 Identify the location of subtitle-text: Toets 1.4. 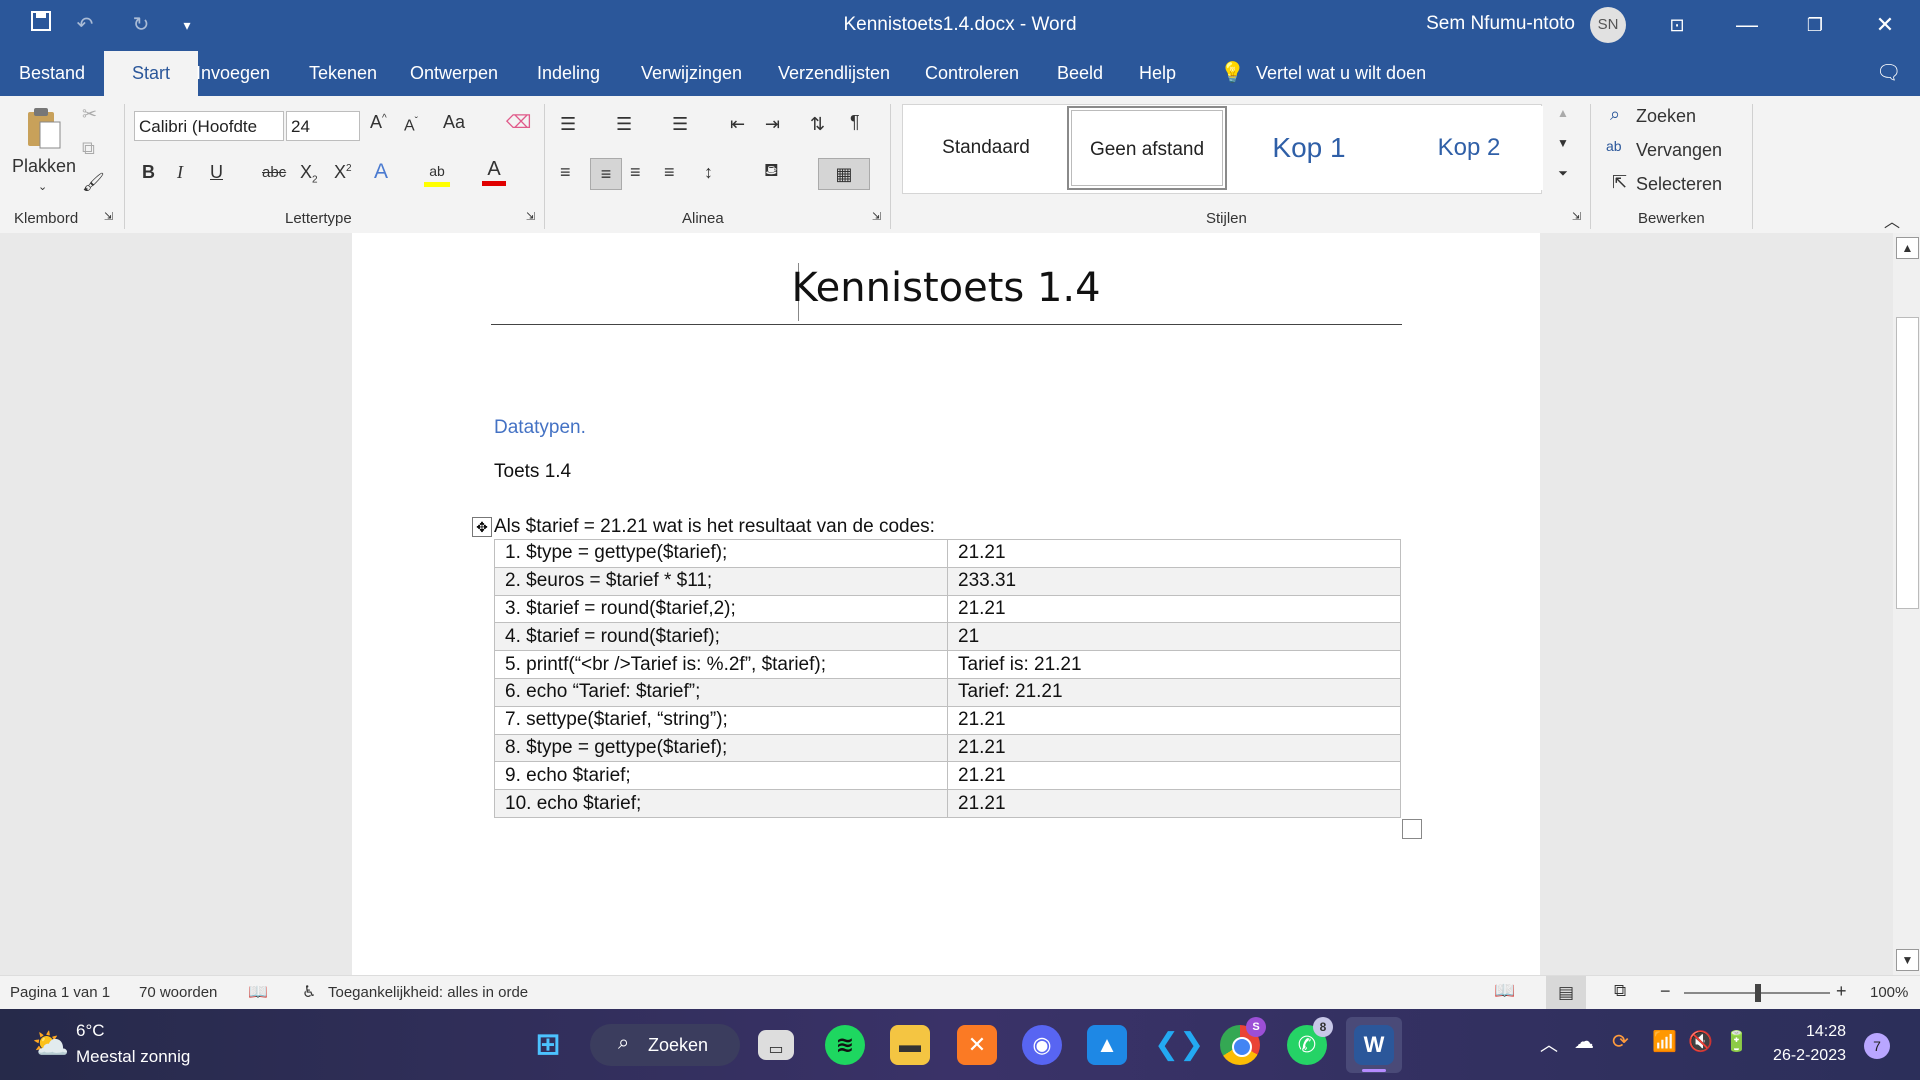
(532, 472).